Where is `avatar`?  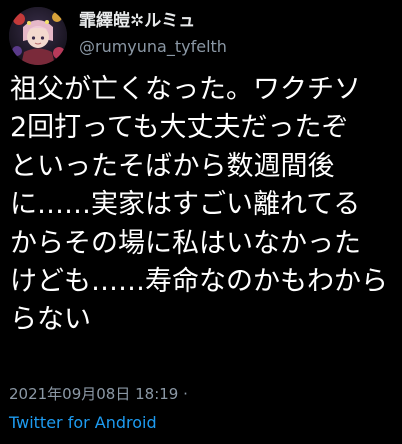
avatar is located at coordinates (38, 36).